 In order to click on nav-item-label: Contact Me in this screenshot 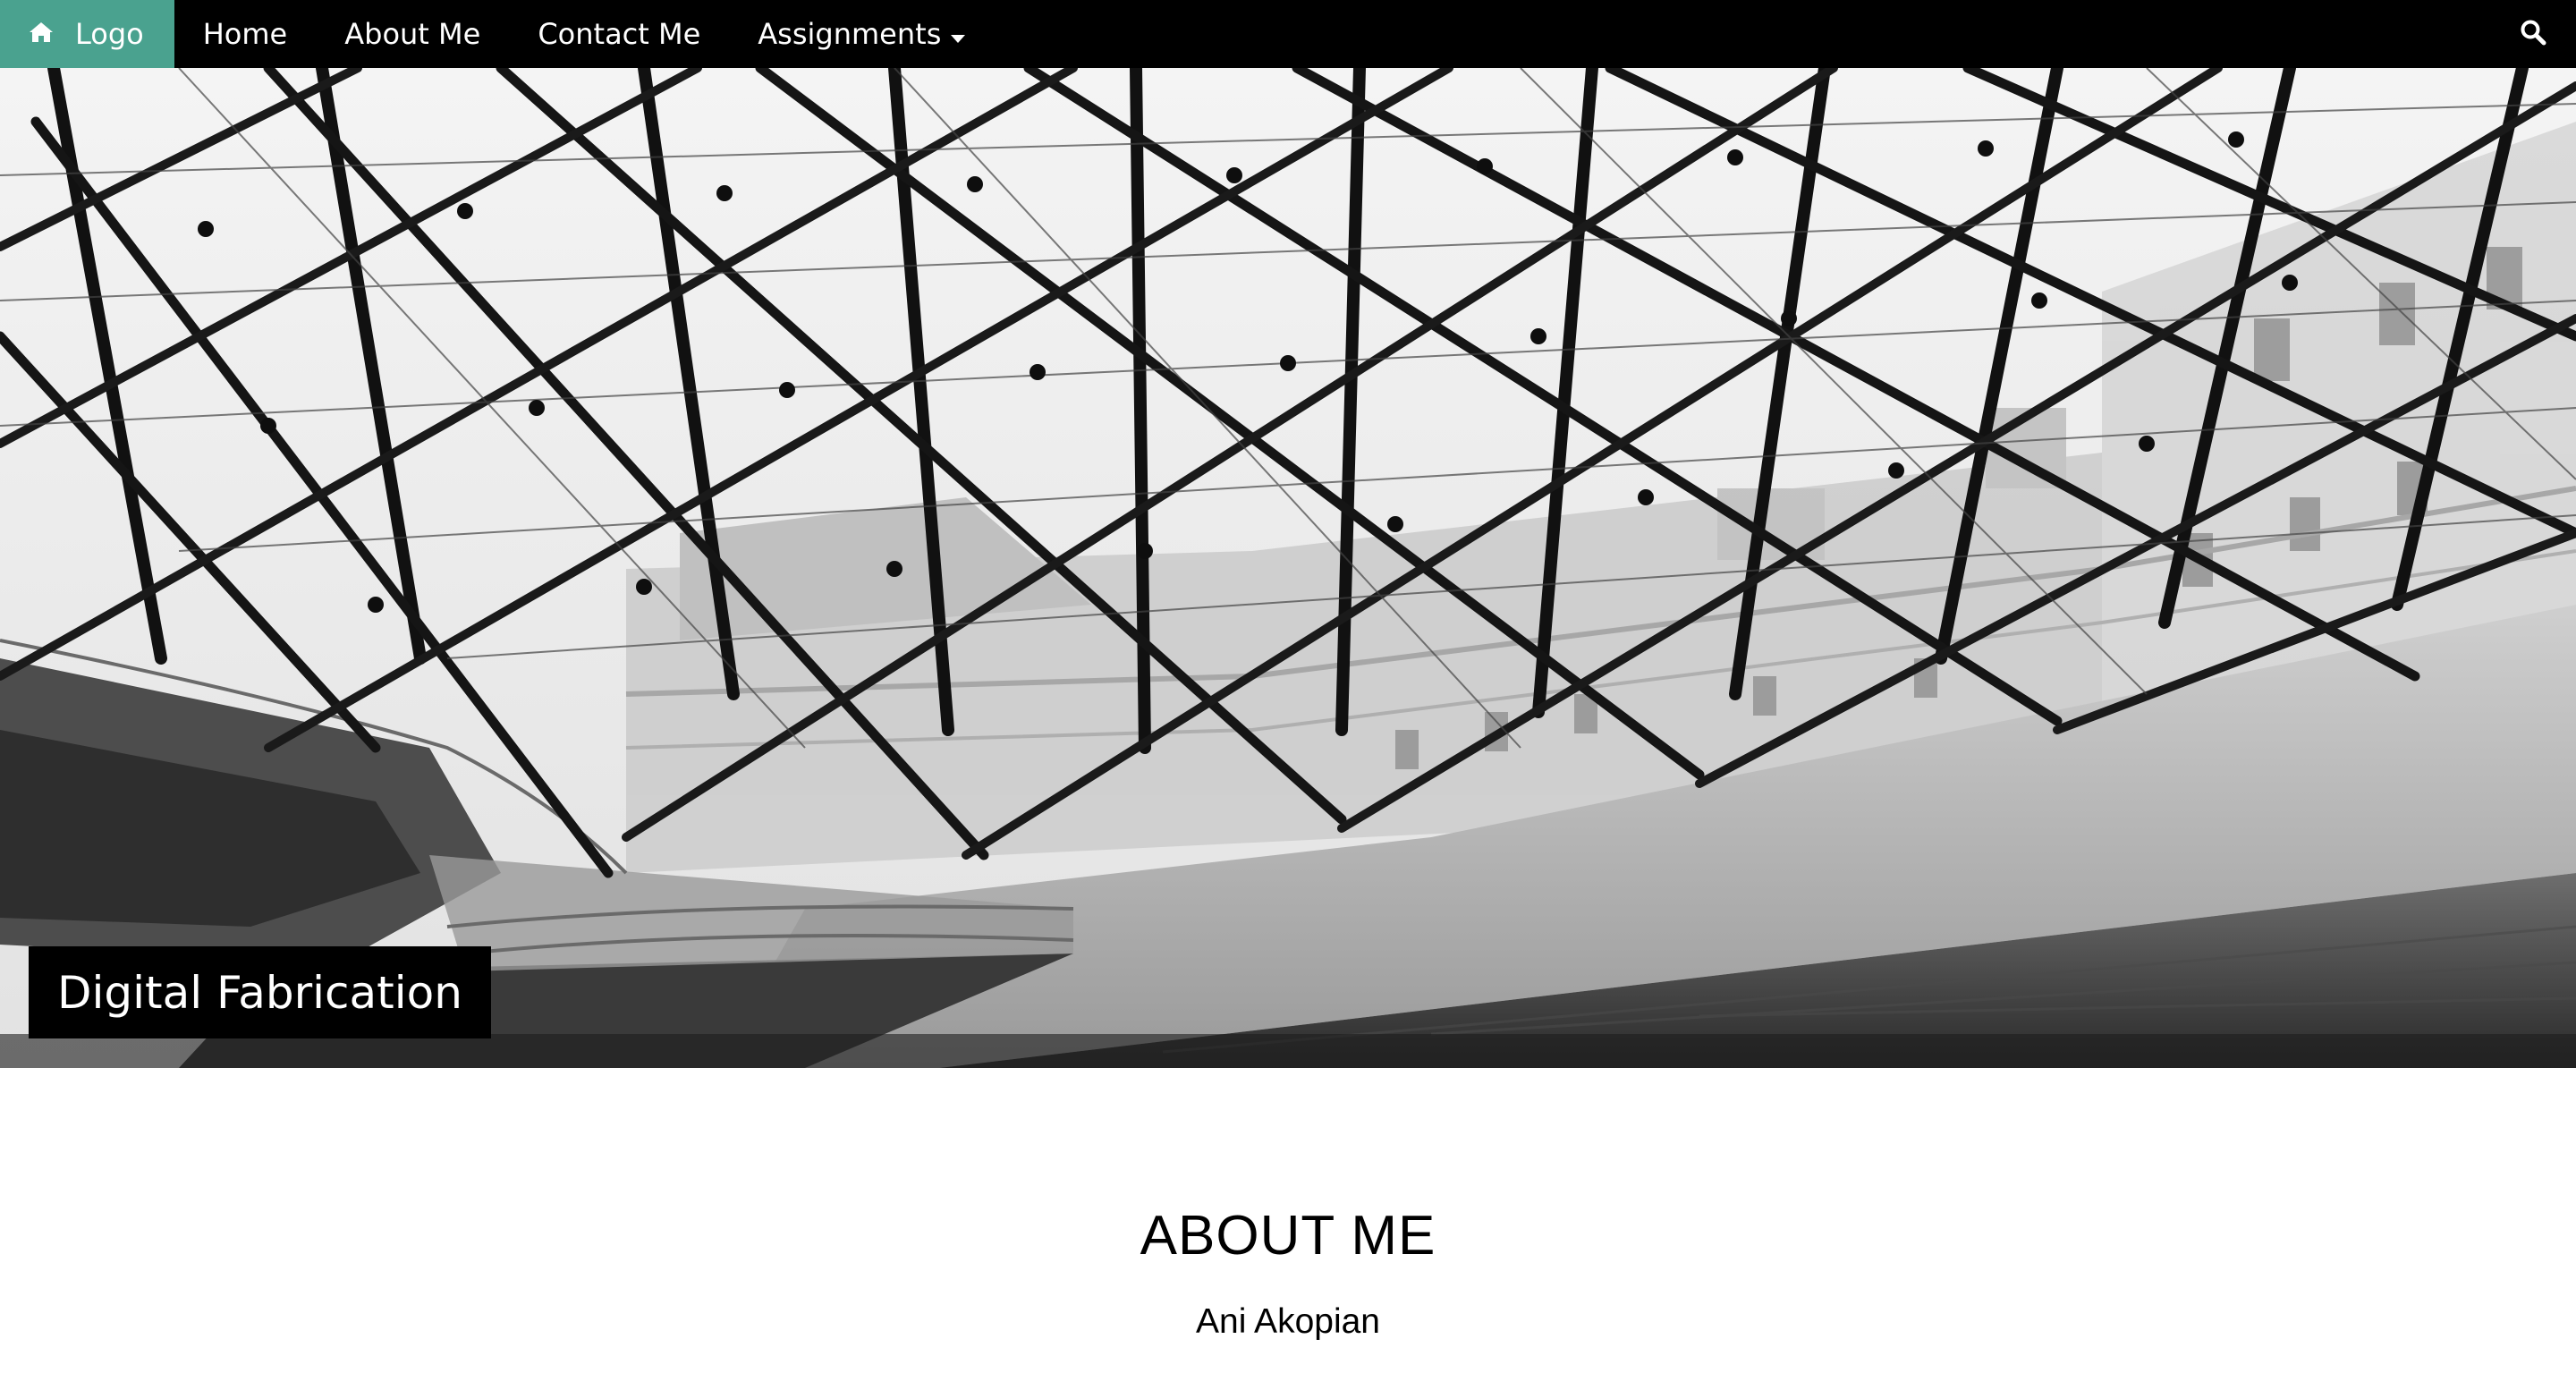, I will do `click(619, 34)`.